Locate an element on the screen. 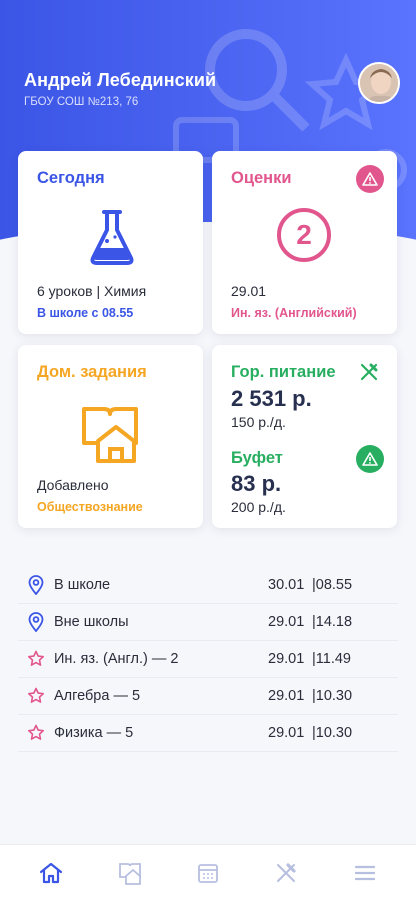 This screenshot has height=900, width=416. grade-circle: 2 is located at coordinates (304, 235).